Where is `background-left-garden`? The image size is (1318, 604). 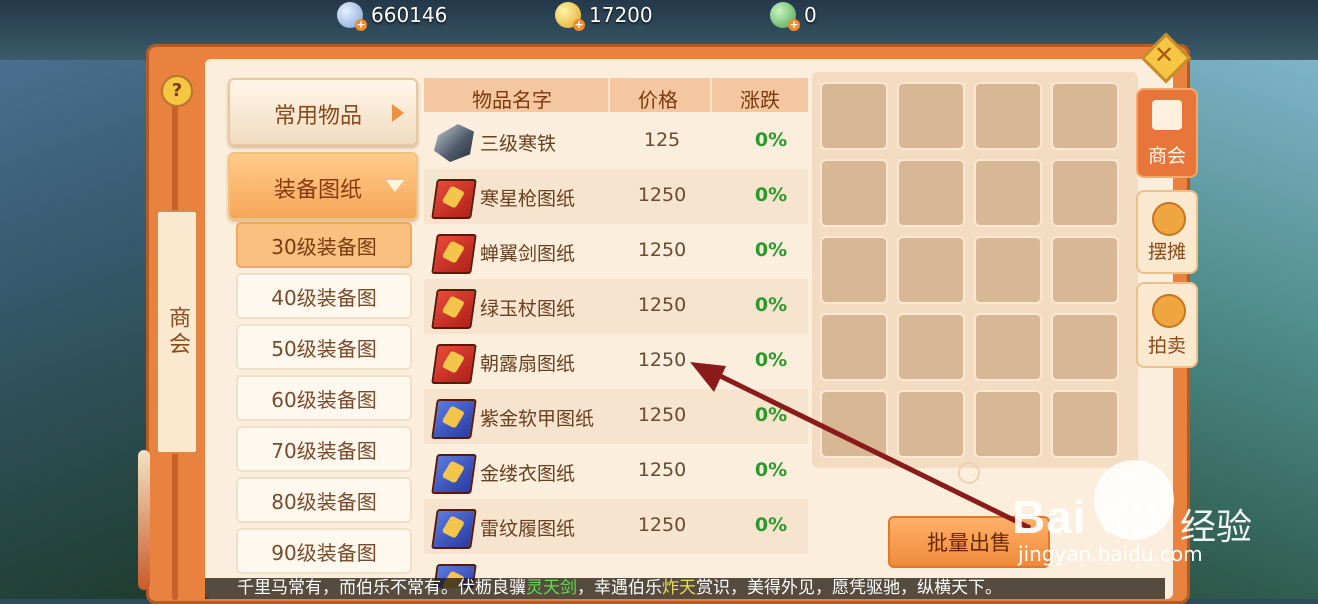 background-left-garden is located at coordinates (75, 329).